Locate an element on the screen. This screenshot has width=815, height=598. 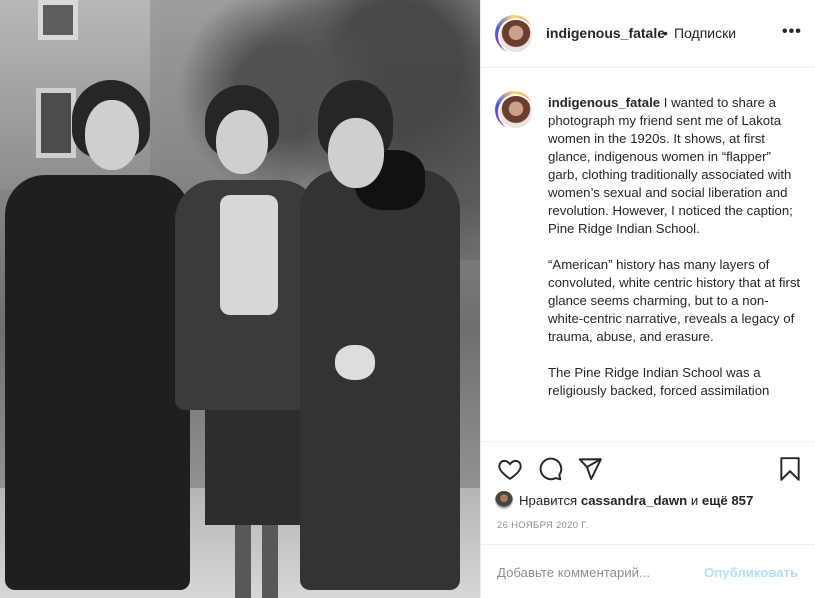
likes-summary: Нравится cassandra_dawn и ещё 857 is located at coordinates (624, 501).